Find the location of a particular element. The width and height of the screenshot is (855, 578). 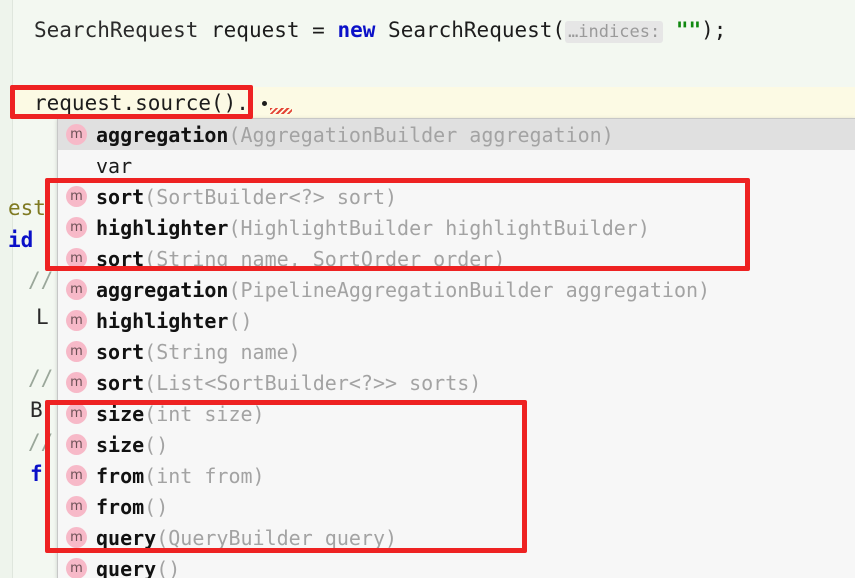

bg-fragment-5: B is located at coordinates (36, 410).